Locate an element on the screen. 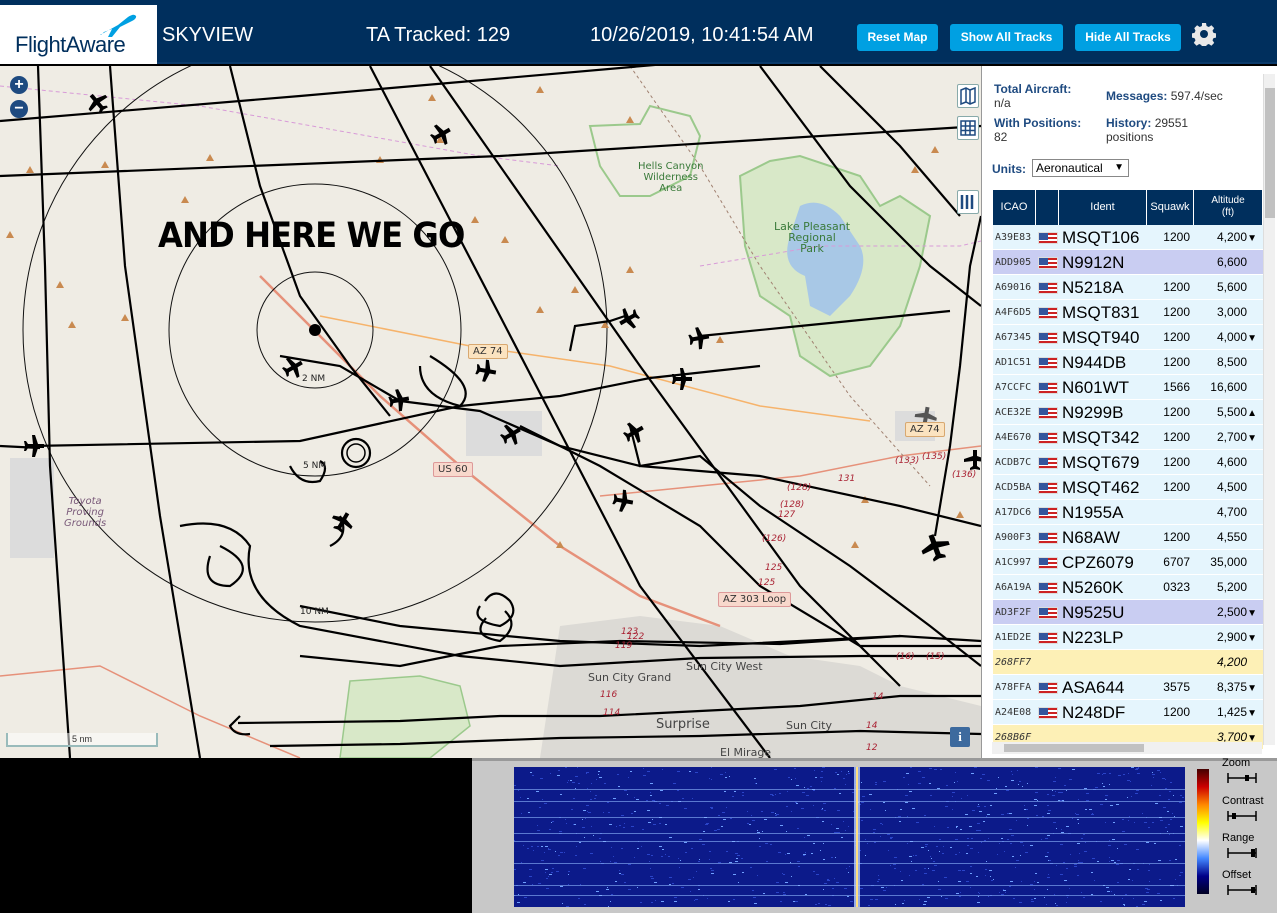 This screenshot has height=913, width=1277. squawk-cell: 3575 is located at coordinates (1176, 687).